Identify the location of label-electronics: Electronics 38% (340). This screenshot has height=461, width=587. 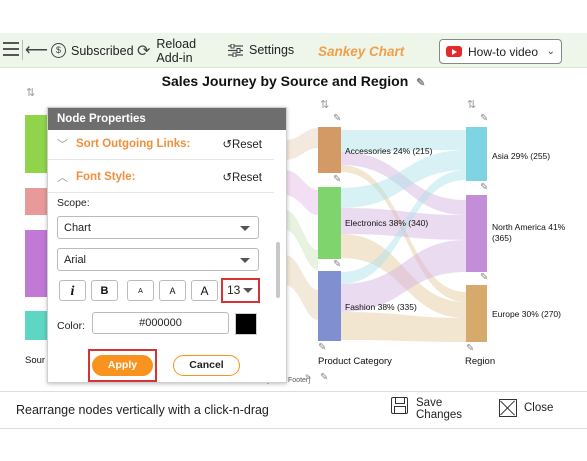
(387, 223).